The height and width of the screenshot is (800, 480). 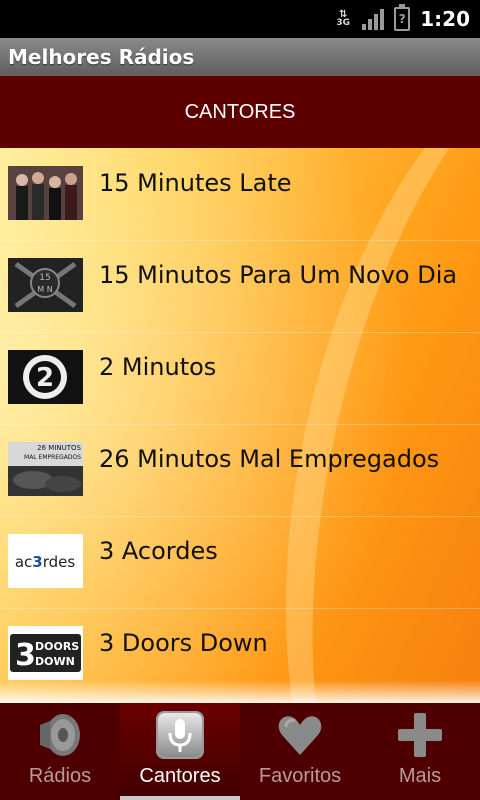 I want to click on artist-row-15-minutes-late: 15 Minutes Late, so click(x=240, y=194).